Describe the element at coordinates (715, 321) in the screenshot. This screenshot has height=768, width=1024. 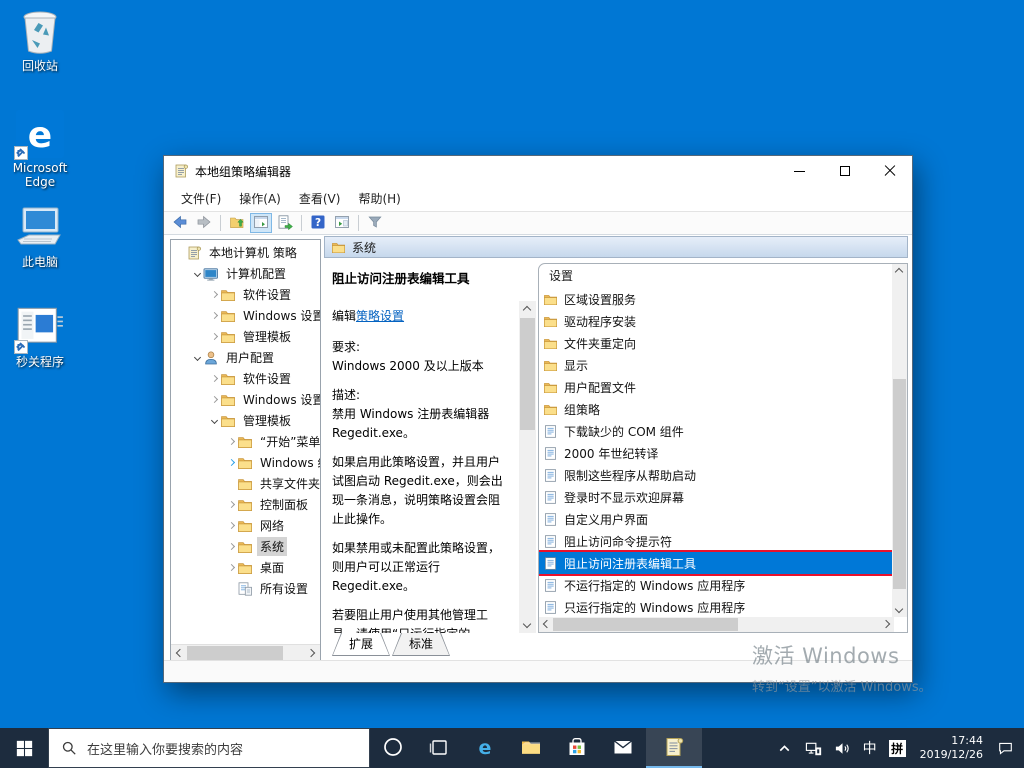
I see `settings-item: 驱动程序安装` at that location.